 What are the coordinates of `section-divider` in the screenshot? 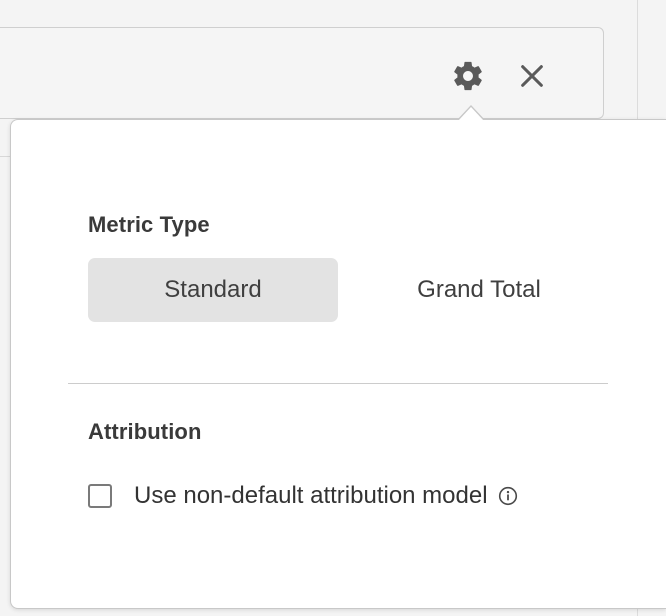 It's located at (338, 383).